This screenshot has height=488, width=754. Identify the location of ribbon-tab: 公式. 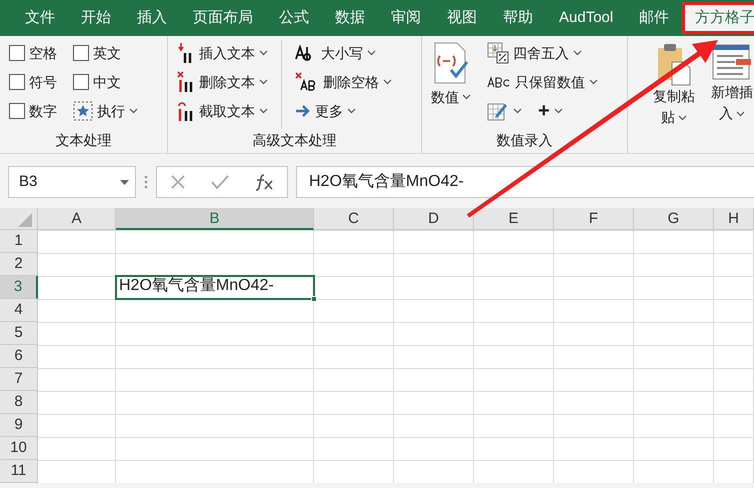
(294, 18).